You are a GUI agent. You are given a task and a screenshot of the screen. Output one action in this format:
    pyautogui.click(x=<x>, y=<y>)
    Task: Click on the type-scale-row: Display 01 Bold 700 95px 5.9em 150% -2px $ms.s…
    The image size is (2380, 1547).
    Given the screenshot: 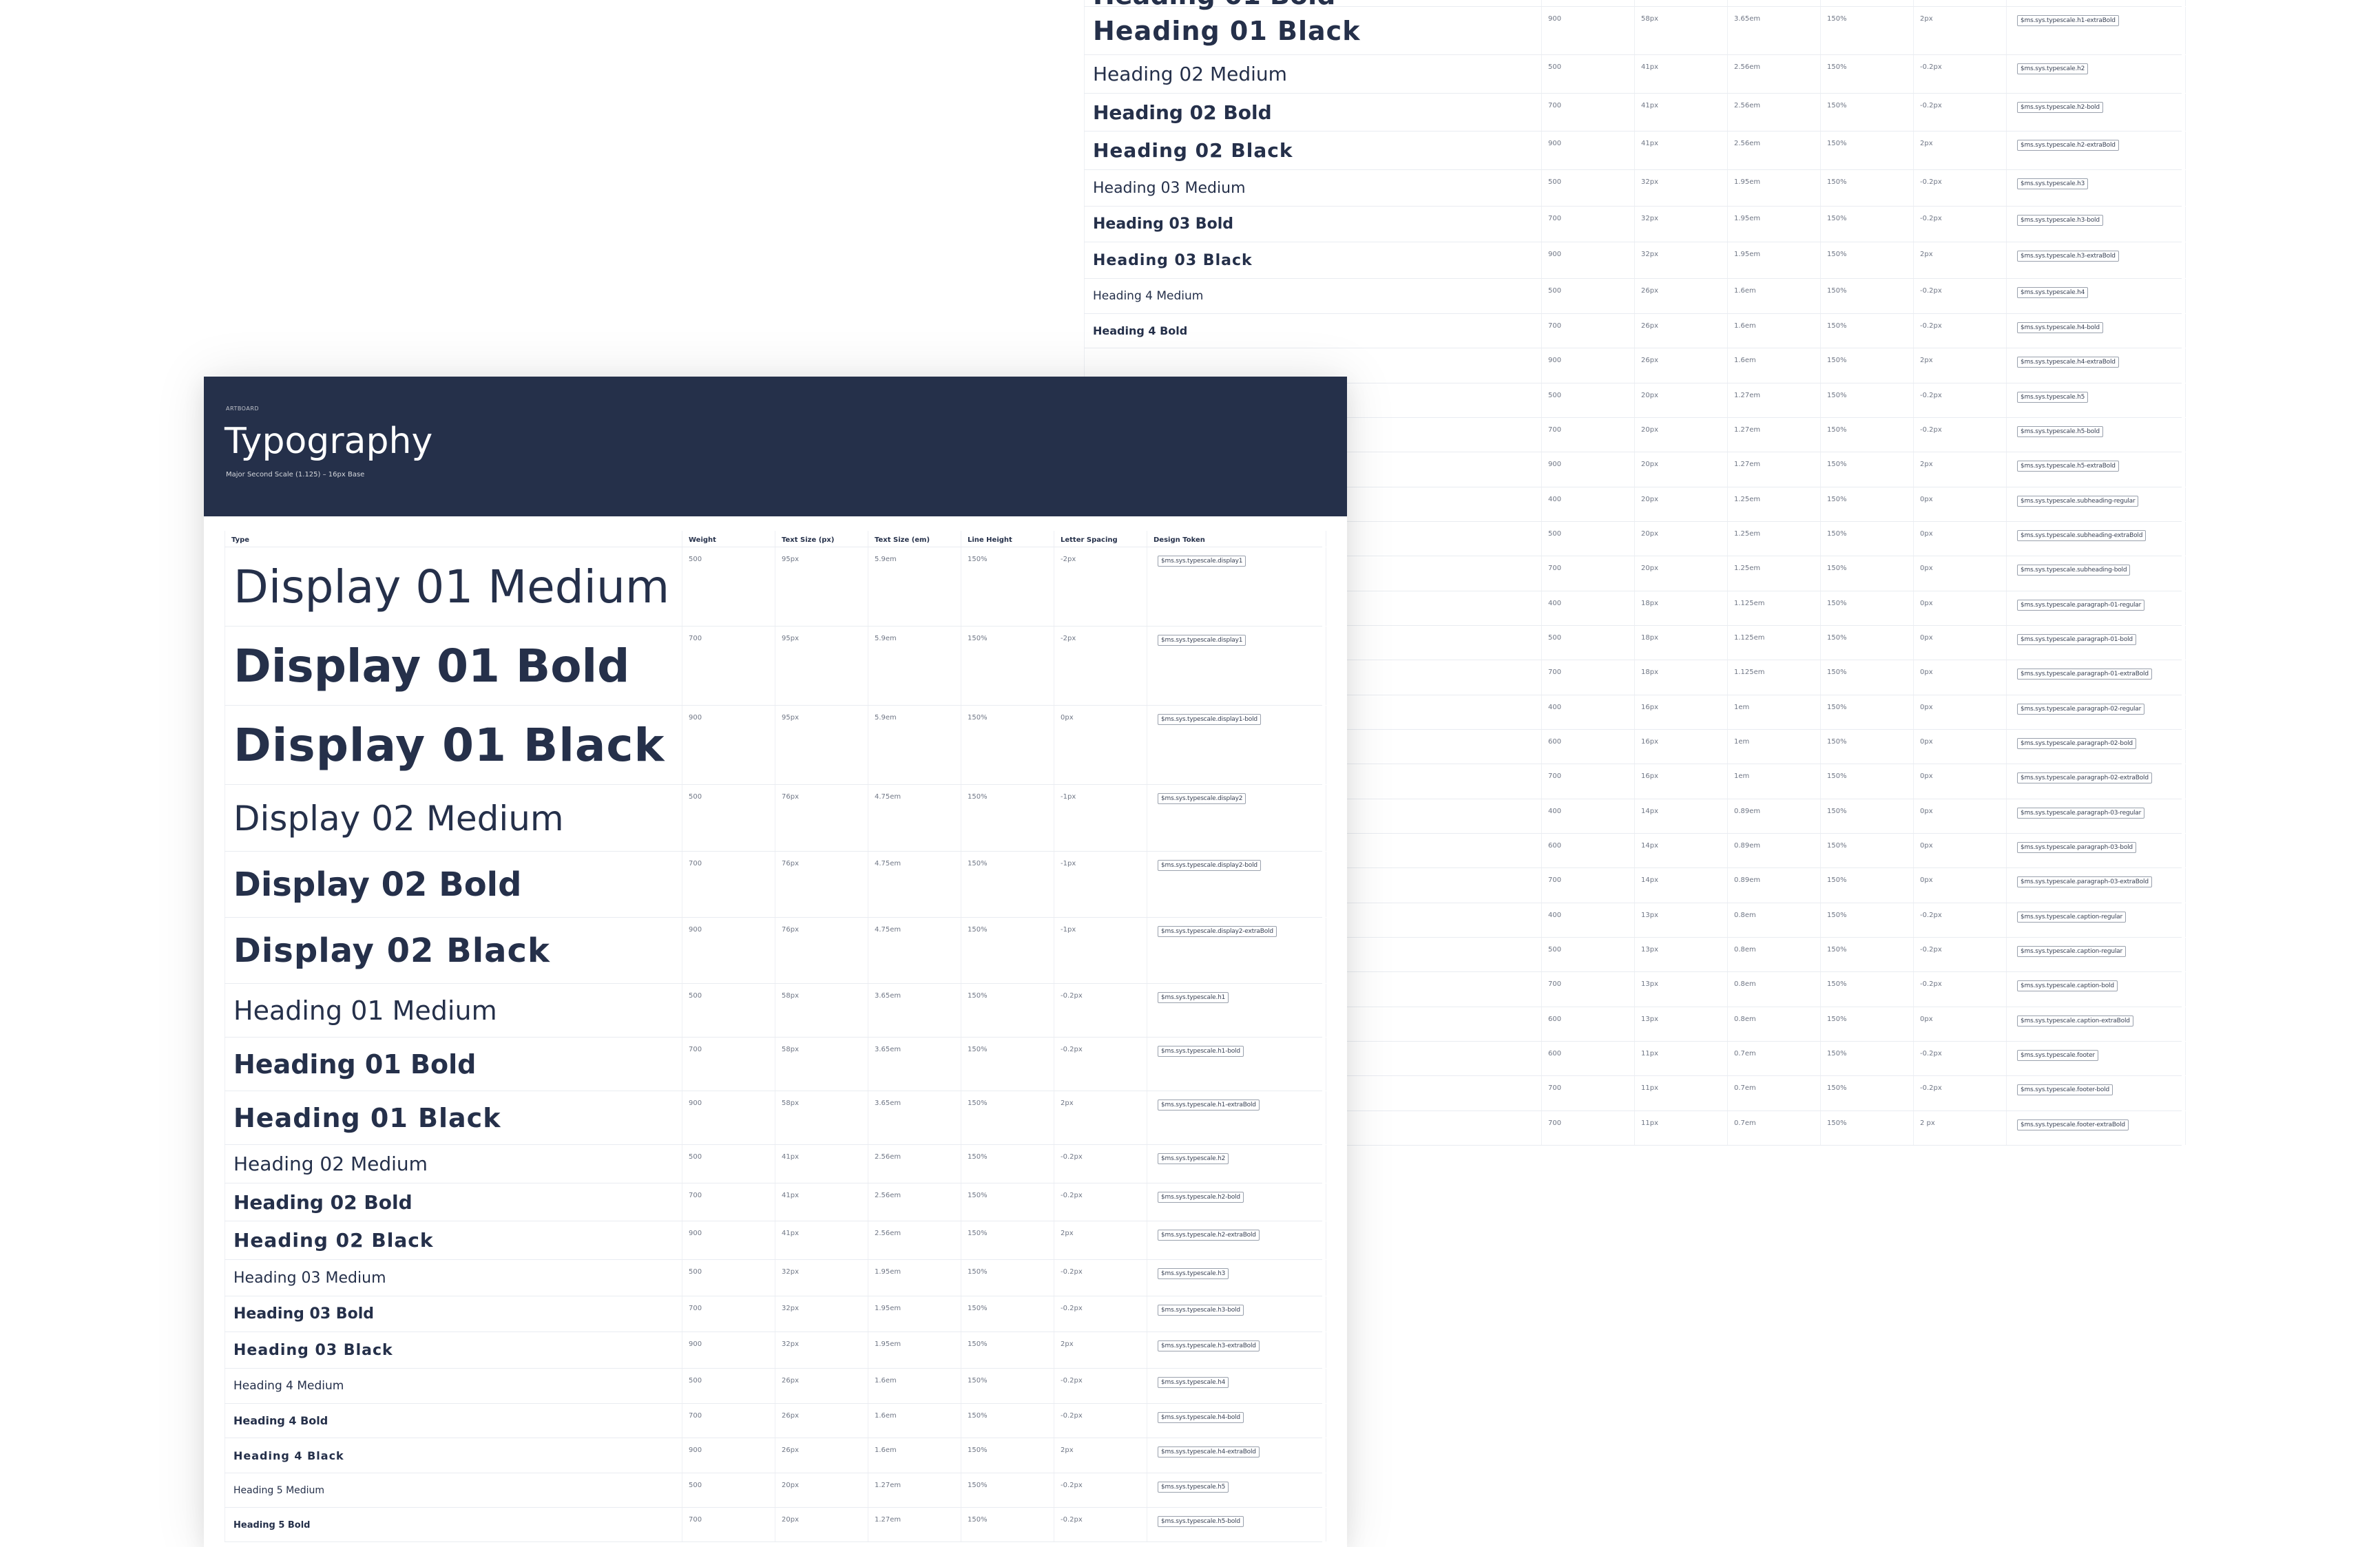 What is the action you would take?
    pyautogui.click(x=776, y=666)
    